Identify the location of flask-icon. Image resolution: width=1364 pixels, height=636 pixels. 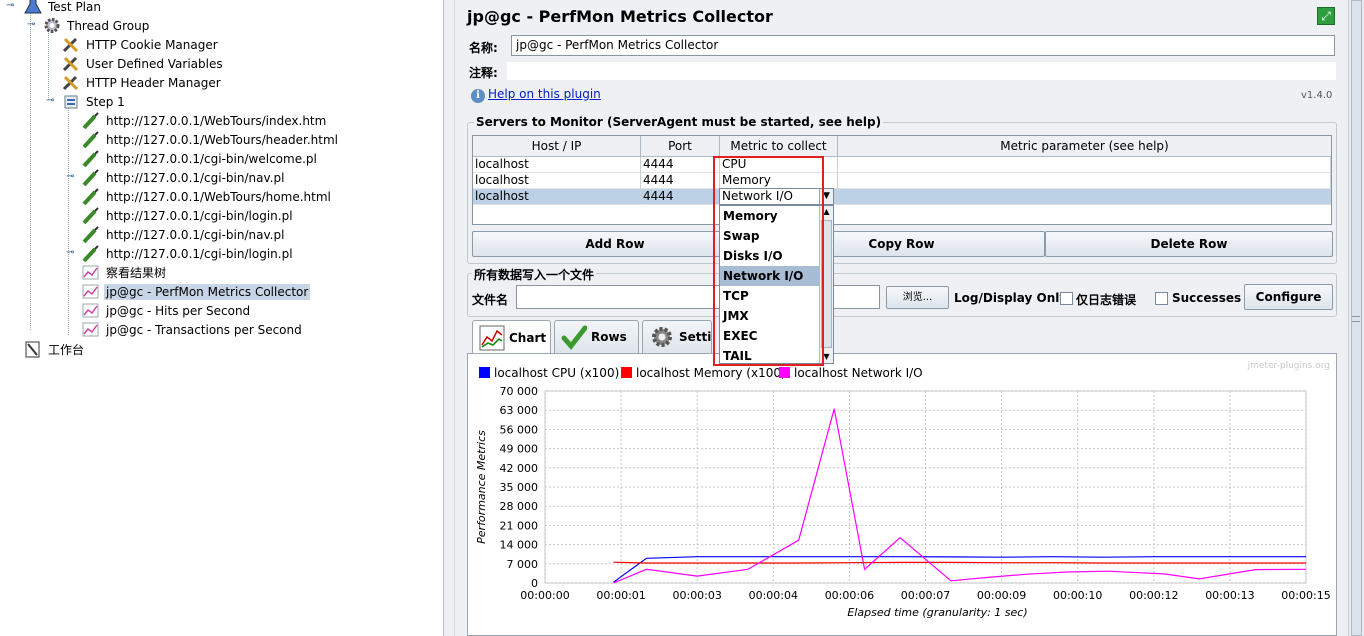
(33, 7).